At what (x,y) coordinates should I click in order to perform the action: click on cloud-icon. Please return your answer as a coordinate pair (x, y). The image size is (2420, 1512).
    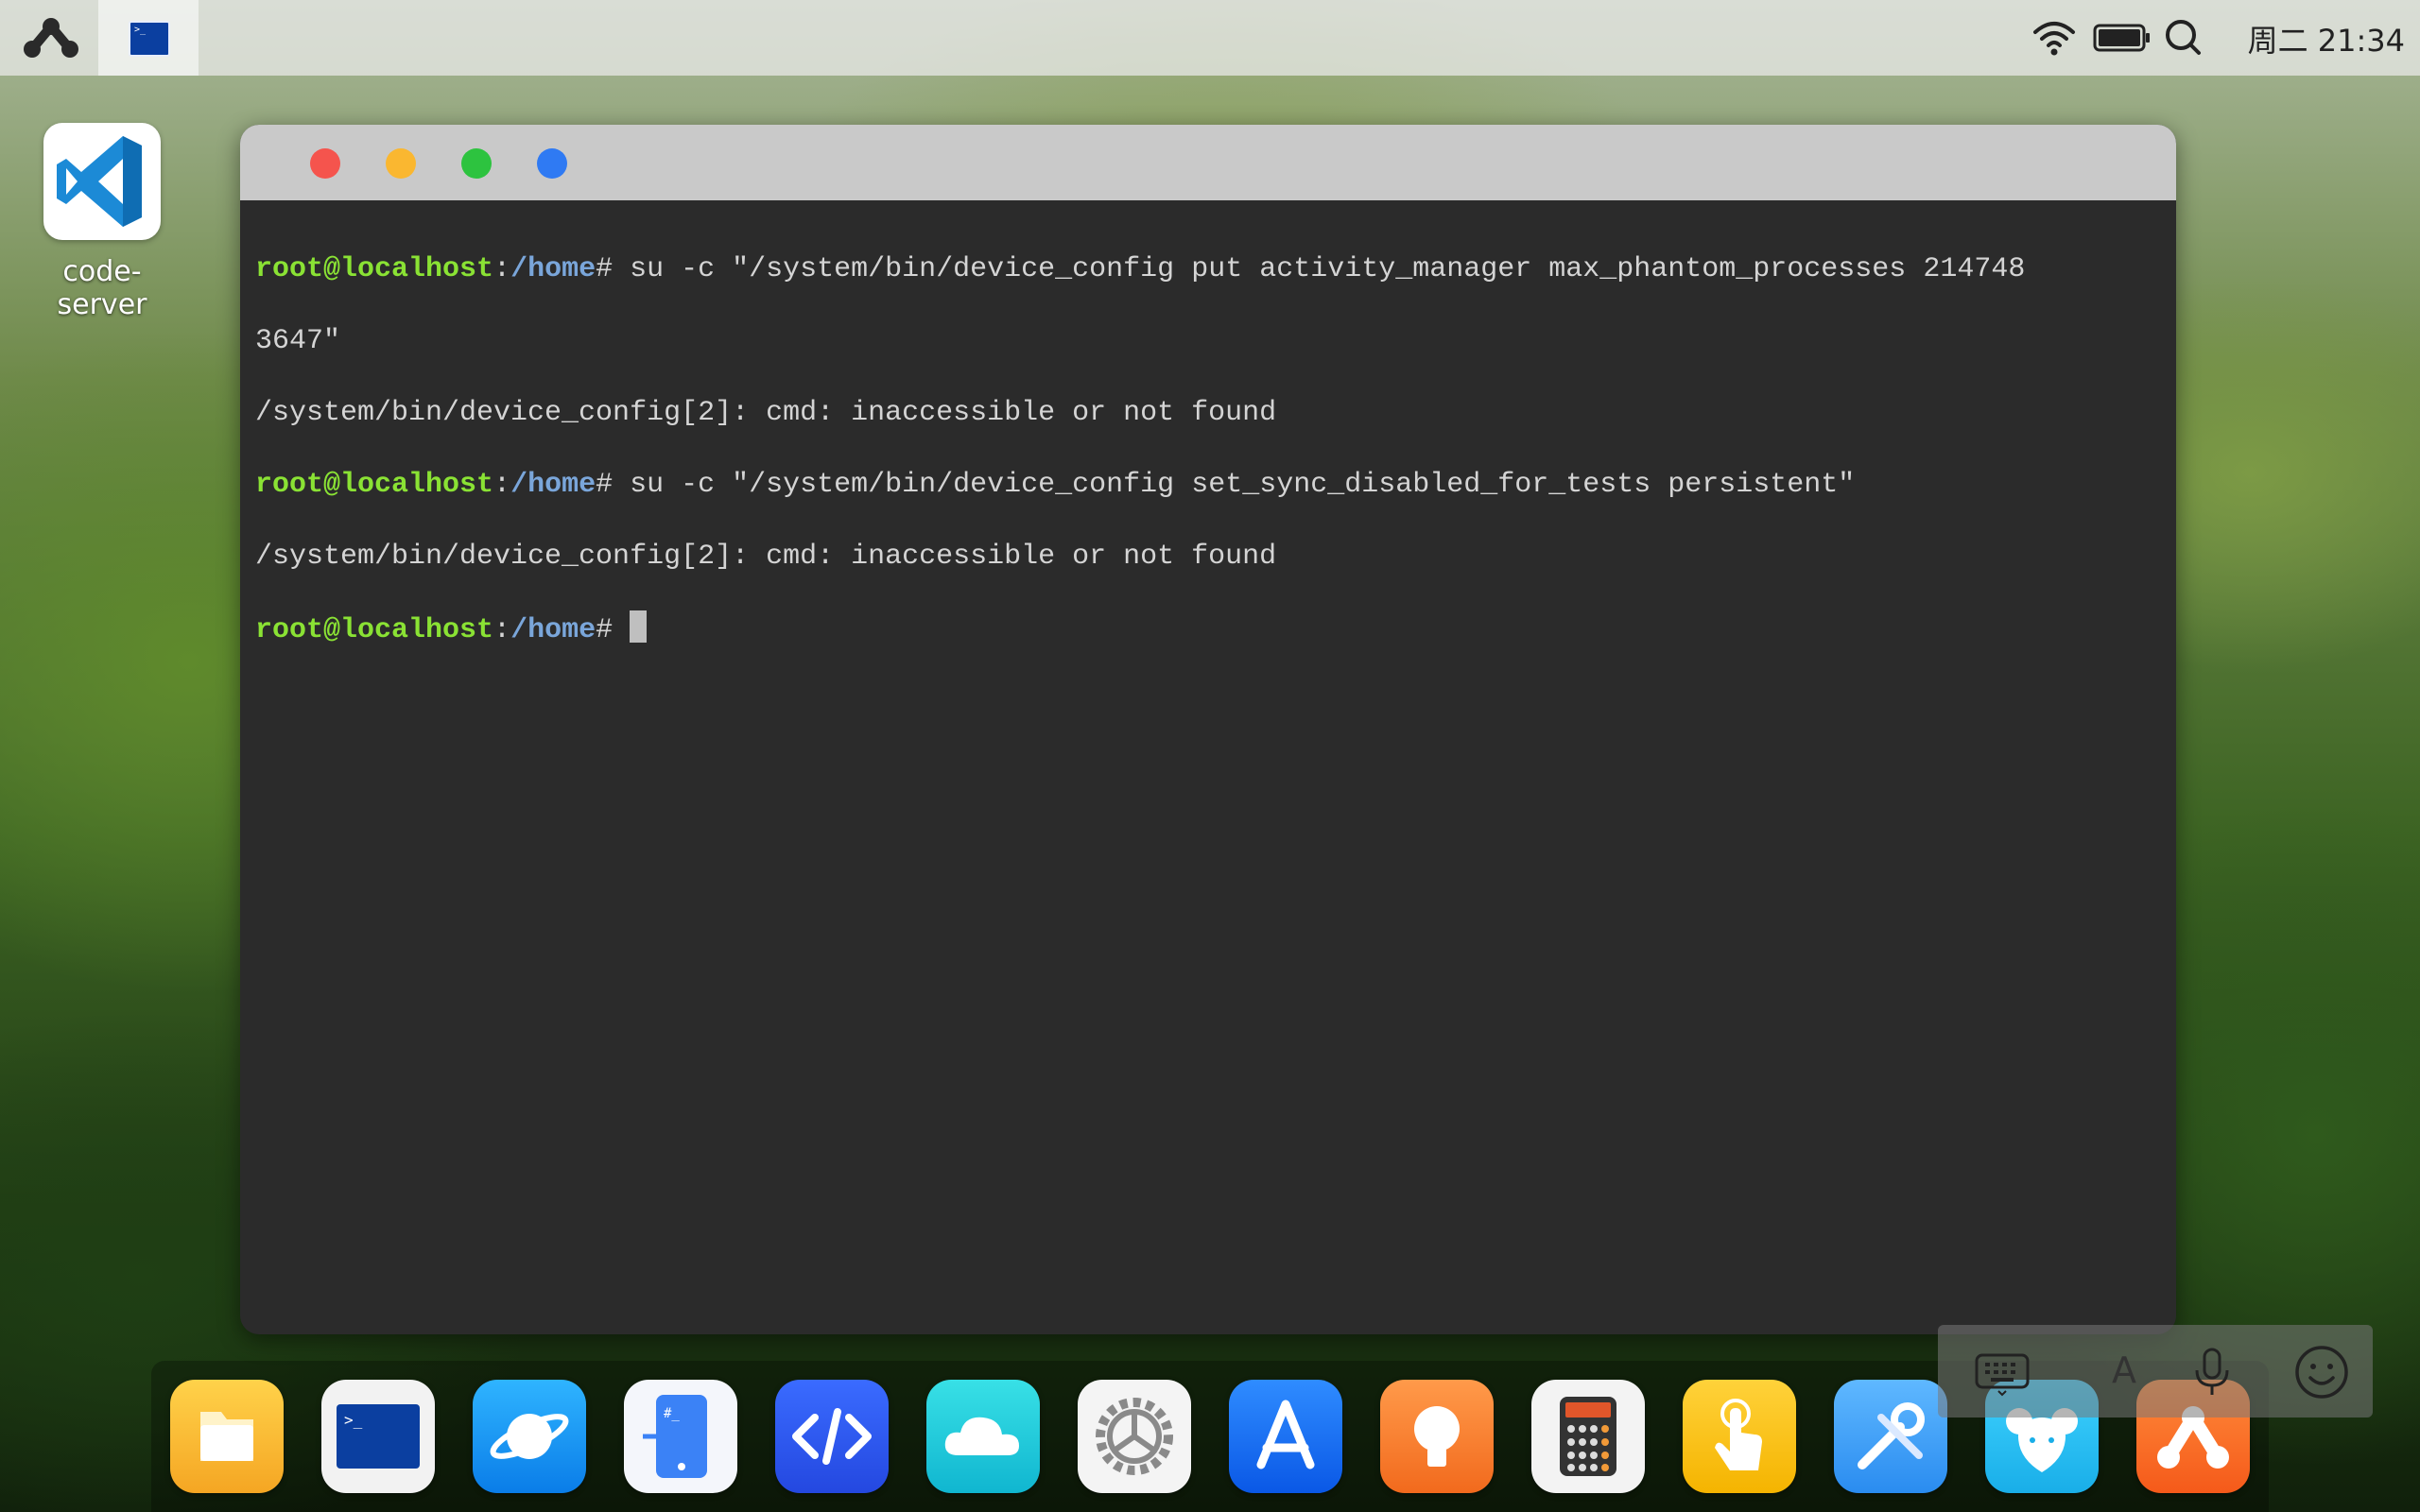
    Looking at the image, I should click on (983, 1436).